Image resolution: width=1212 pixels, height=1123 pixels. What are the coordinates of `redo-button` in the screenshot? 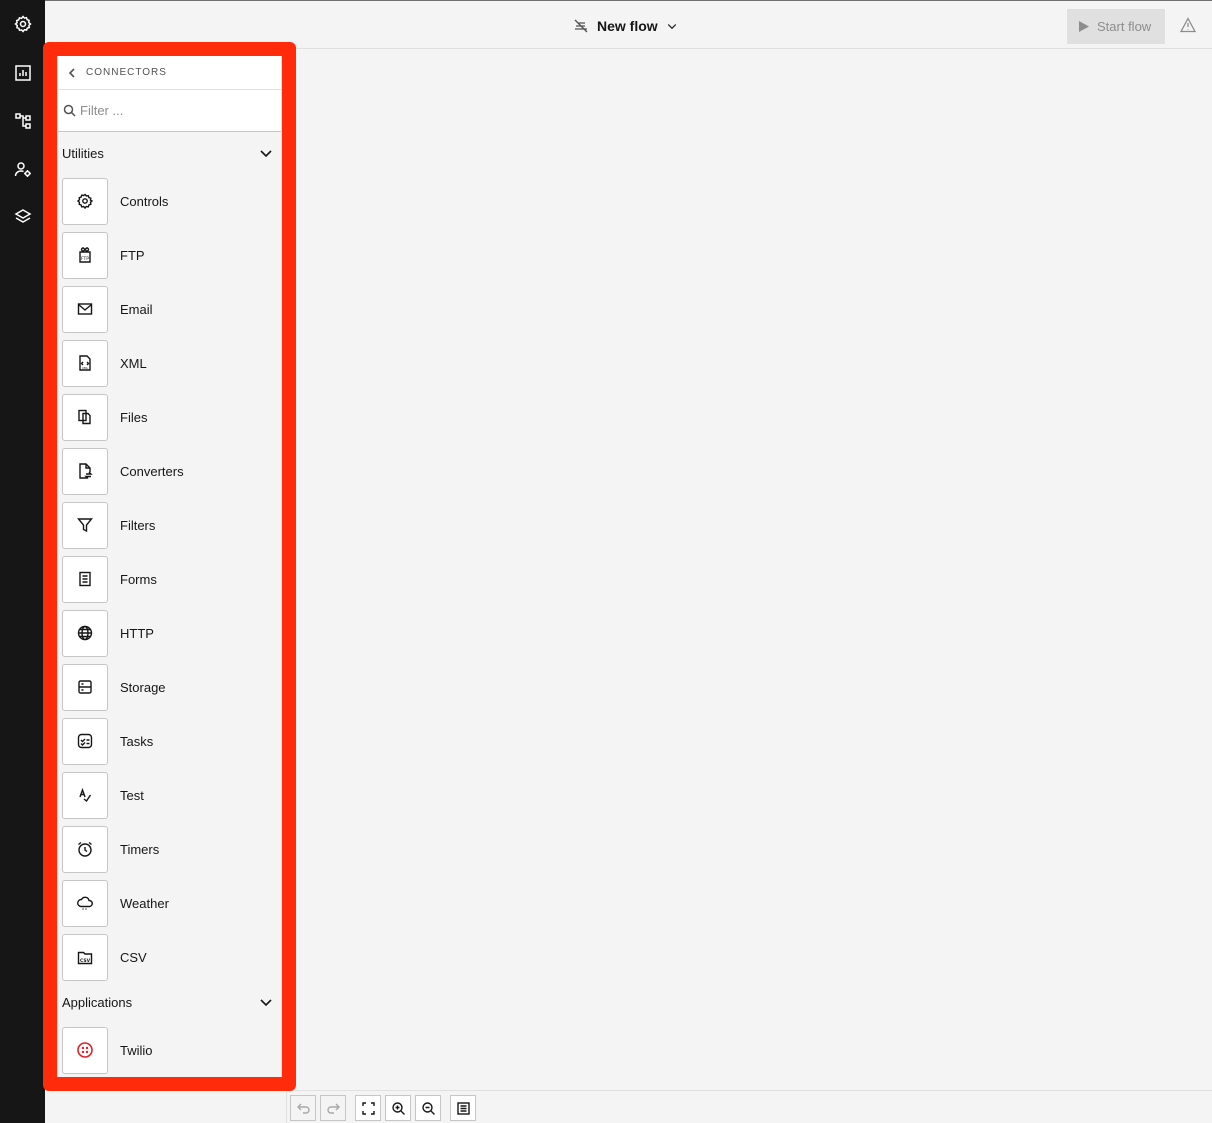 It's located at (333, 1108).